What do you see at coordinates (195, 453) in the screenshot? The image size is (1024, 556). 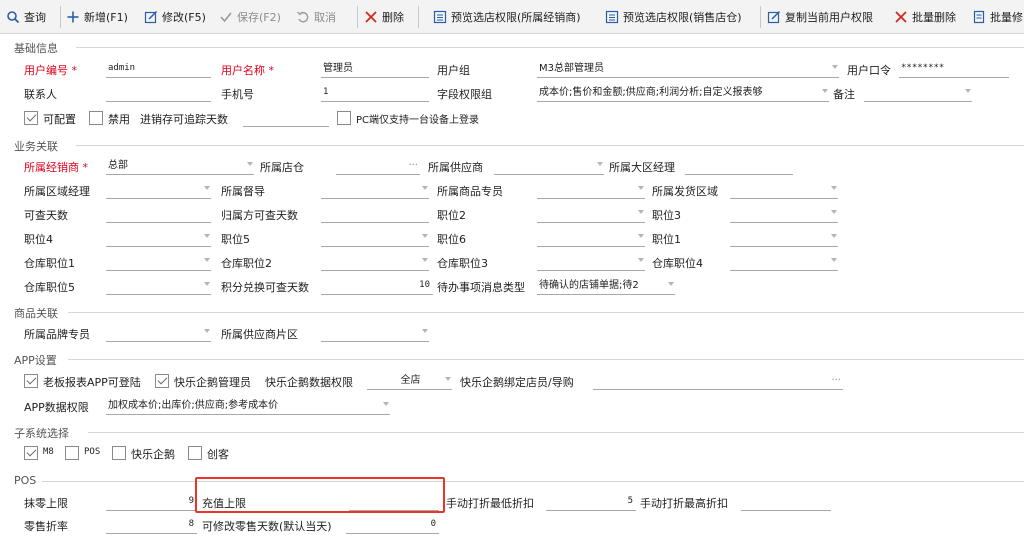 I see `chuangke-checkbox` at bounding box center [195, 453].